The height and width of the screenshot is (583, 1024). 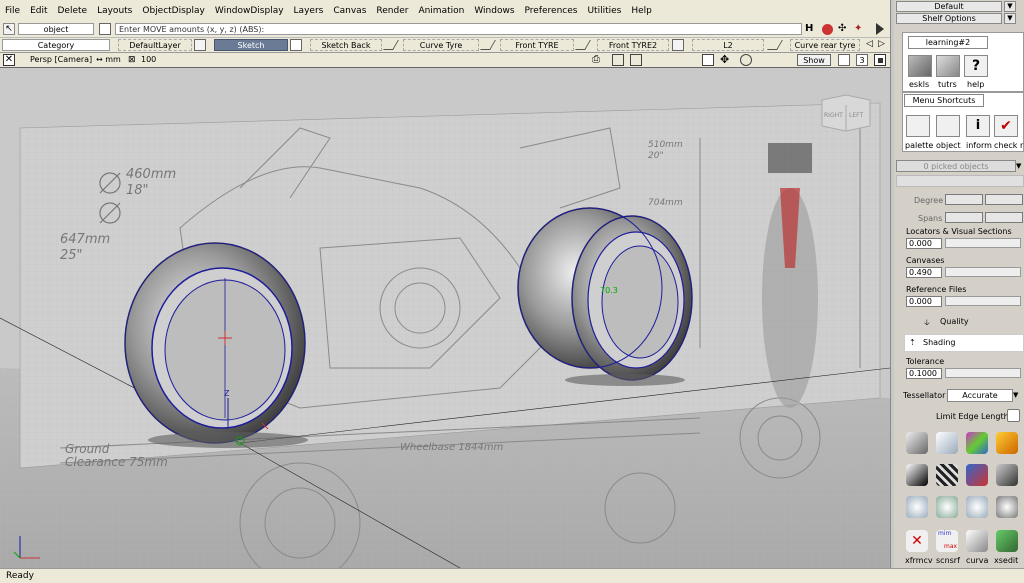 What do you see at coordinates (708, 60) in the screenshot?
I see `view-icon-a` at bounding box center [708, 60].